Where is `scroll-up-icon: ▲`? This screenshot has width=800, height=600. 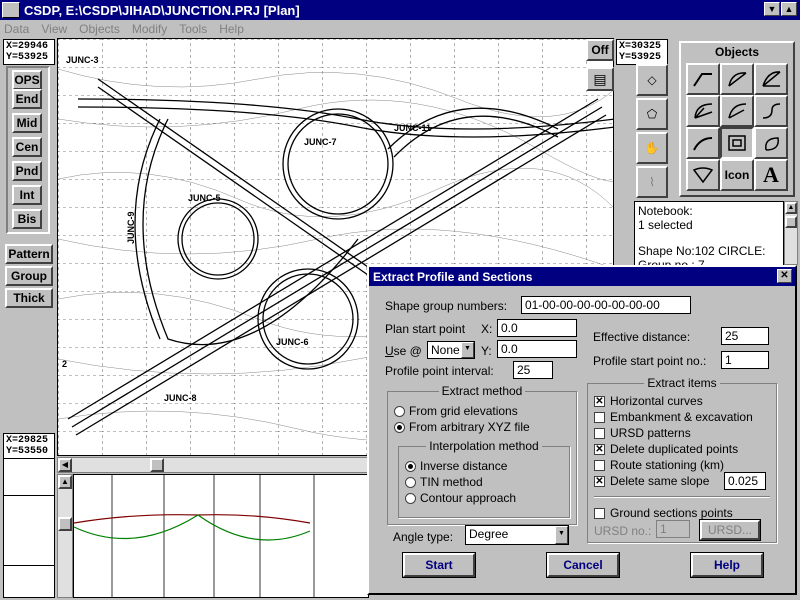 scroll-up-icon: ▲ is located at coordinates (65, 482).